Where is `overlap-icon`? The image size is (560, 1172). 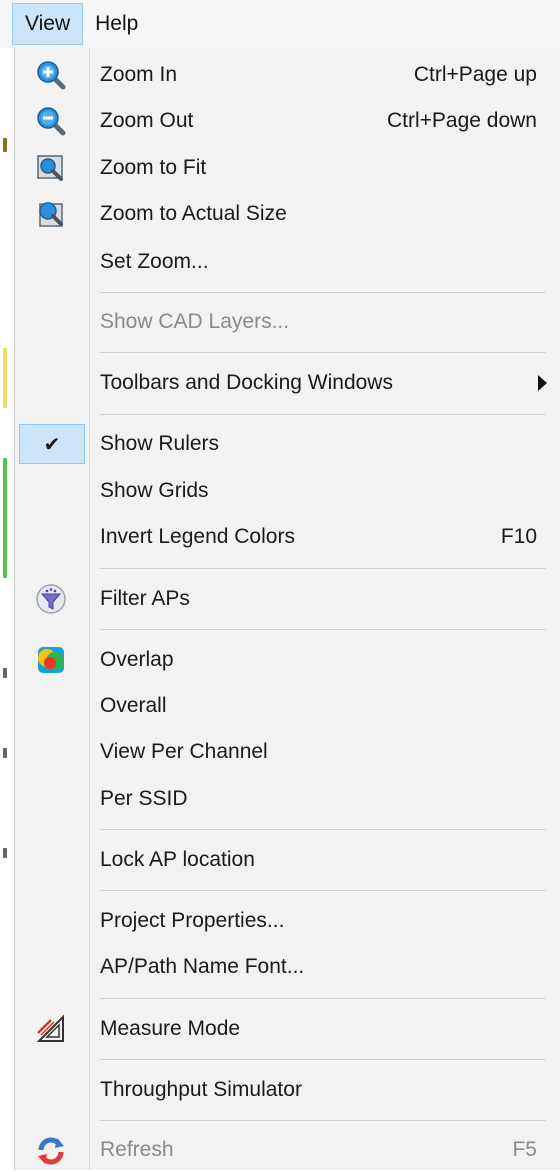
overlap-icon is located at coordinates (51, 660).